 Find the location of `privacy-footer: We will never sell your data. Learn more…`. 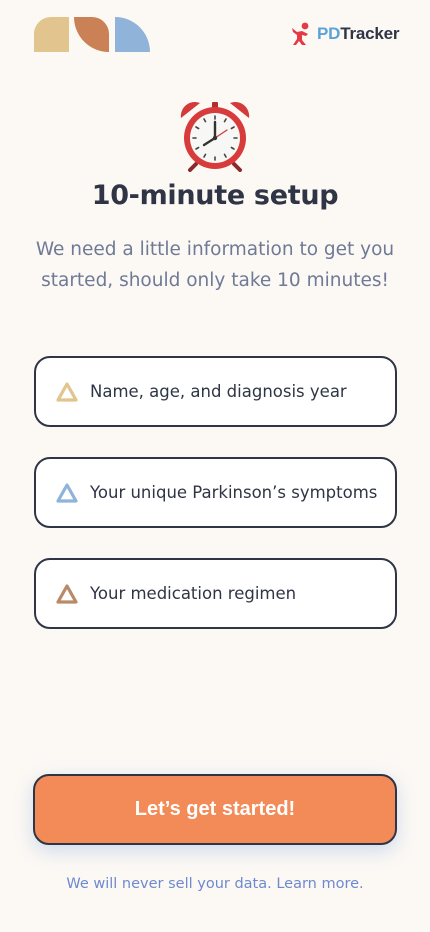

privacy-footer: We will never sell your data. Learn more… is located at coordinates (215, 884).